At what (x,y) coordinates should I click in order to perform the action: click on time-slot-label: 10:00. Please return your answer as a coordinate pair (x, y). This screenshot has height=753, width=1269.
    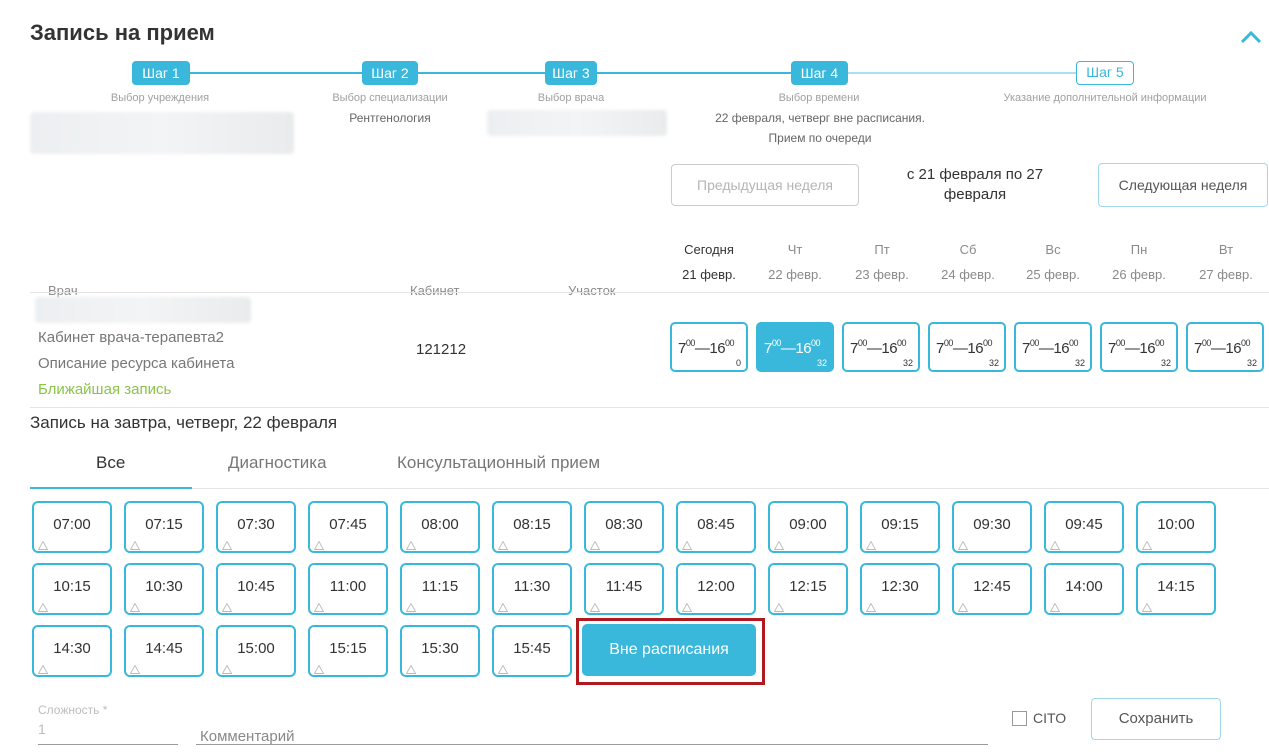
    Looking at the image, I should click on (1176, 524).